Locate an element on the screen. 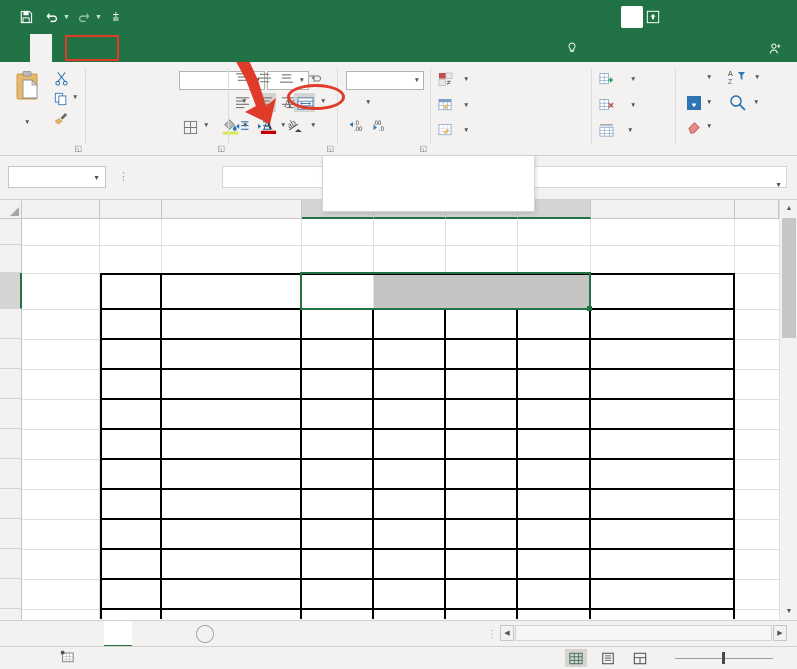 The image size is (797, 669). maximize-button is located at coordinates (733, 17).